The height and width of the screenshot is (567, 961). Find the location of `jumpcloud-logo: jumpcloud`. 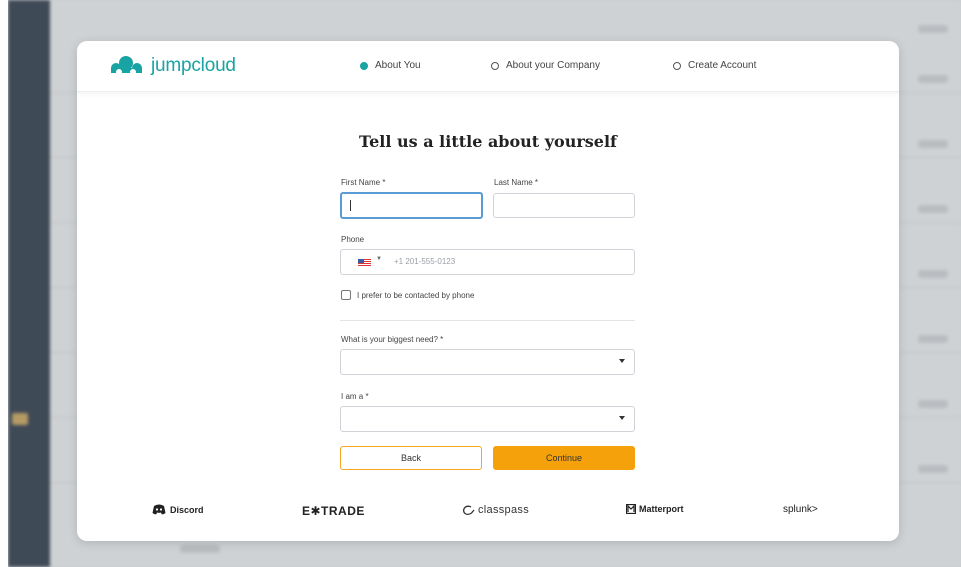

jumpcloud-logo: jumpcloud is located at coordinates (171, 66).